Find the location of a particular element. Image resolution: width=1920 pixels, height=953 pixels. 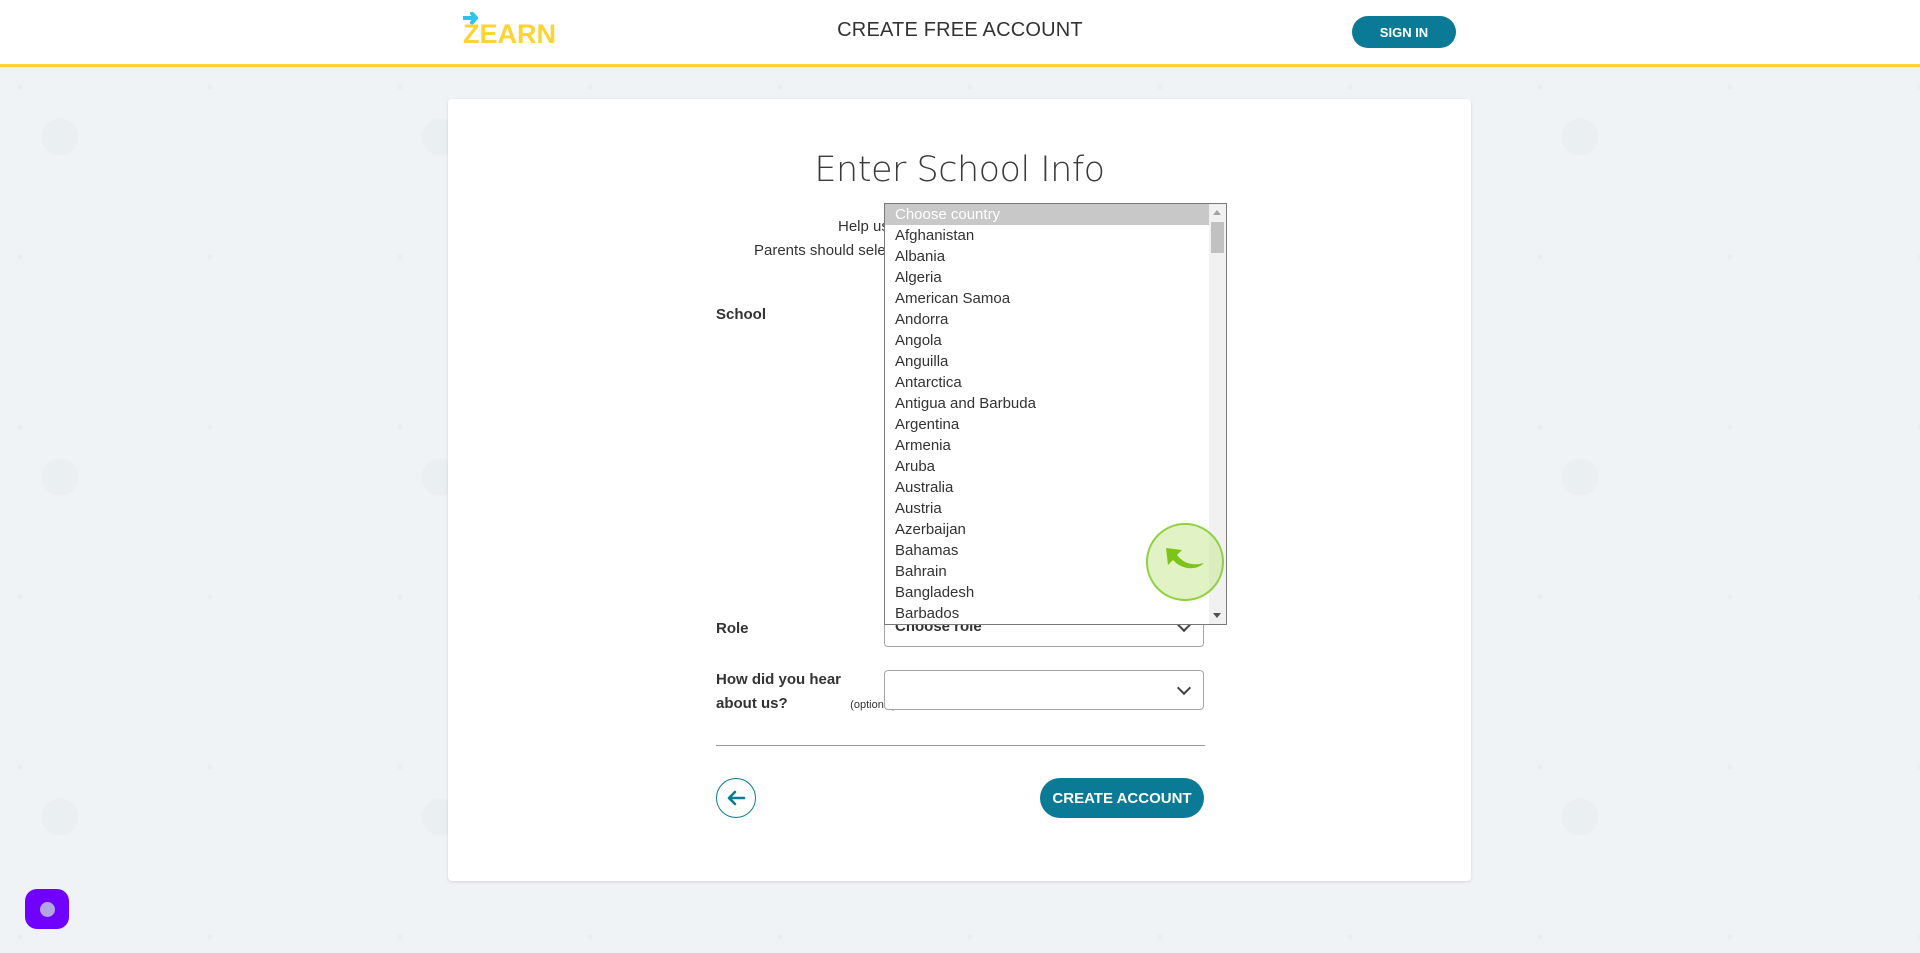

chat-widget-icon is located at coordinates (47, 909).